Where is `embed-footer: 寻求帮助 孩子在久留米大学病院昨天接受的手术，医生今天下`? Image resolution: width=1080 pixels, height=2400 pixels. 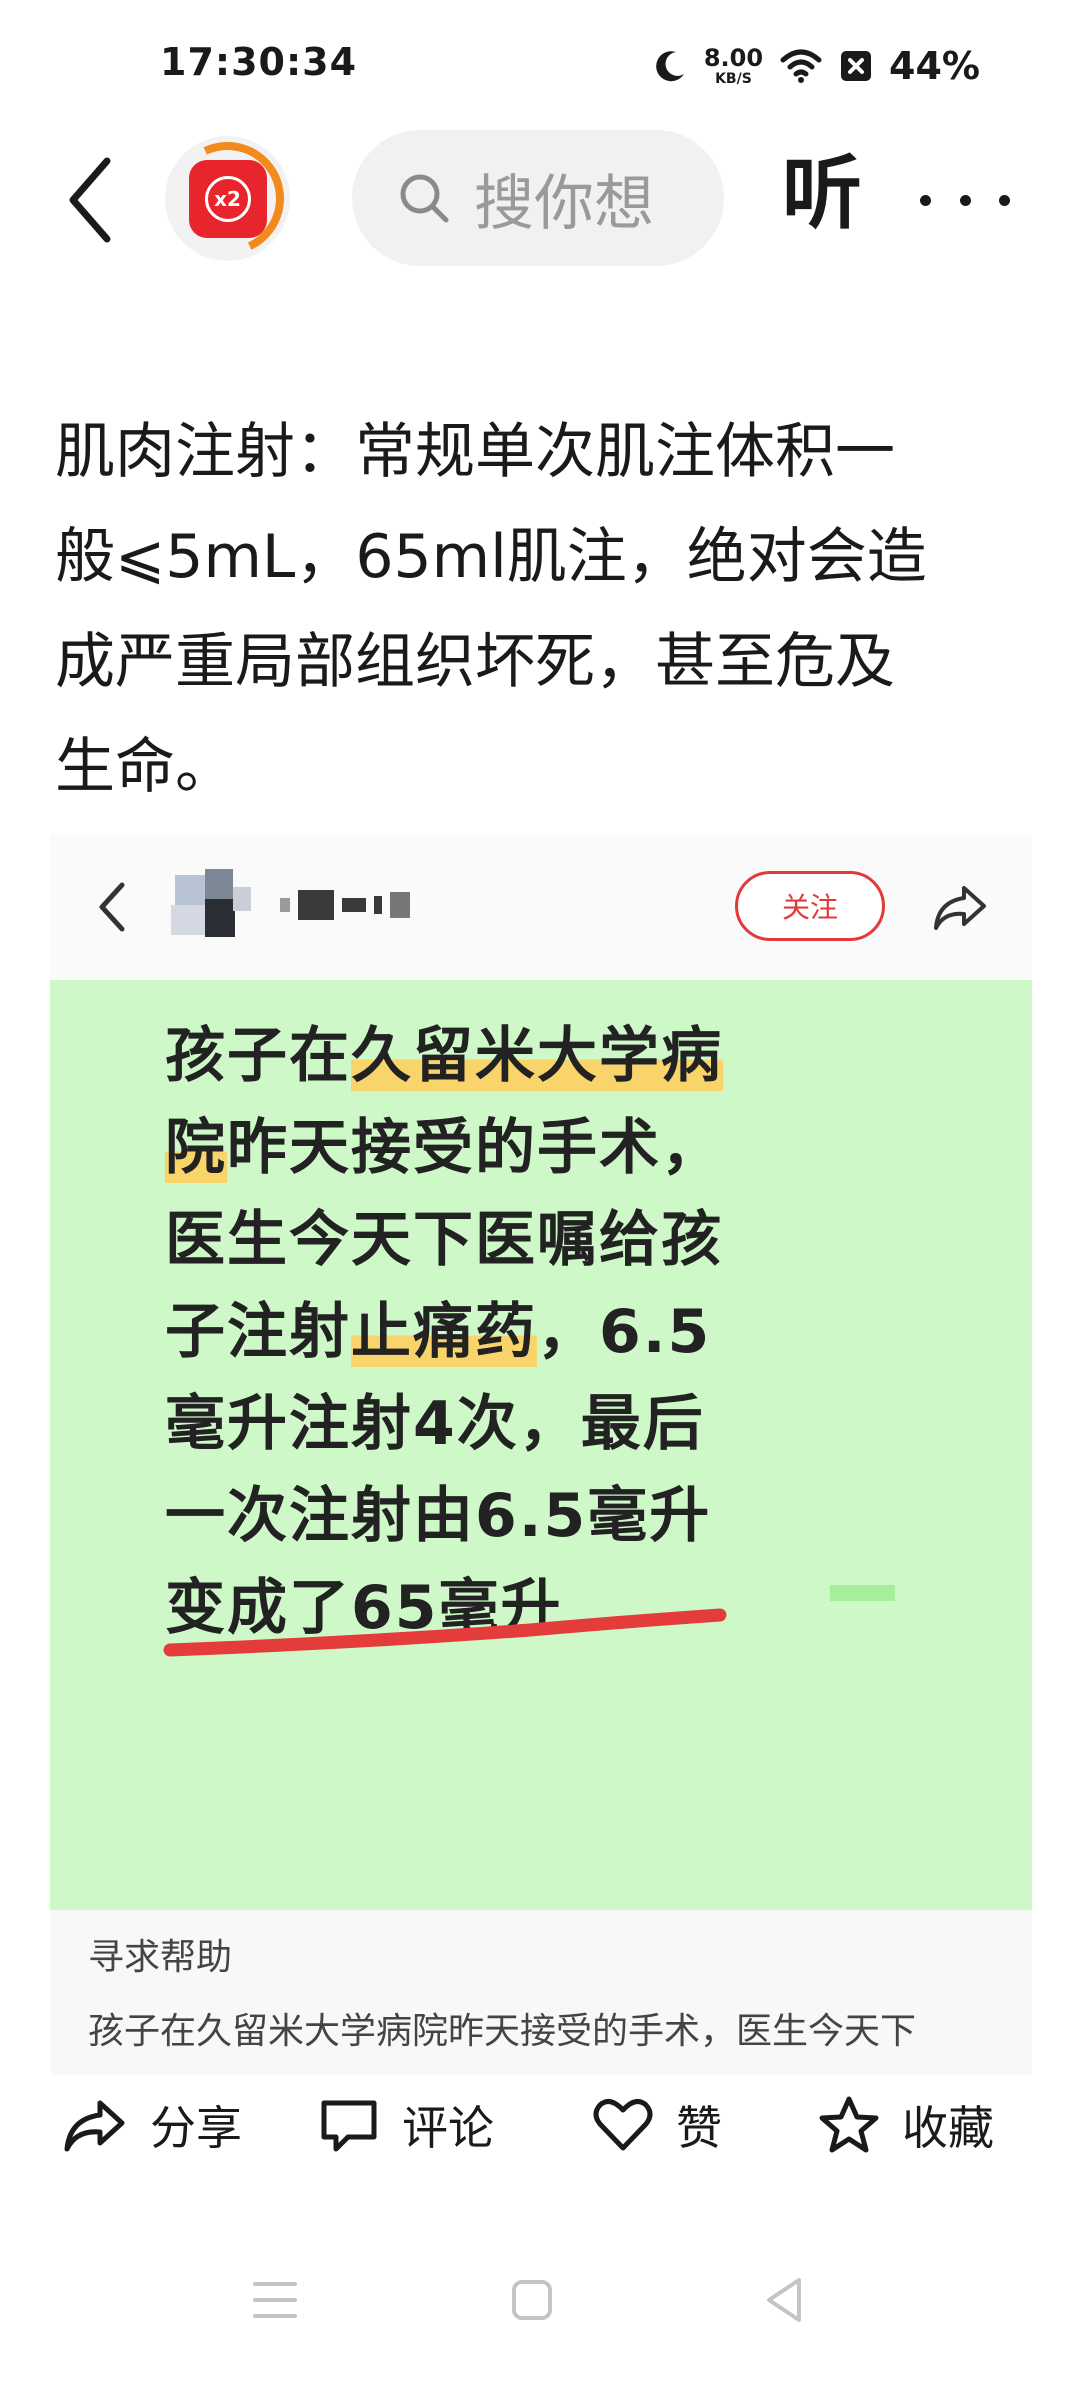
embed-footer: 寻求帮助 孩子在久留米大学病院昨天接受的手术，医生今天下 is located at coordinates (541, 1992).